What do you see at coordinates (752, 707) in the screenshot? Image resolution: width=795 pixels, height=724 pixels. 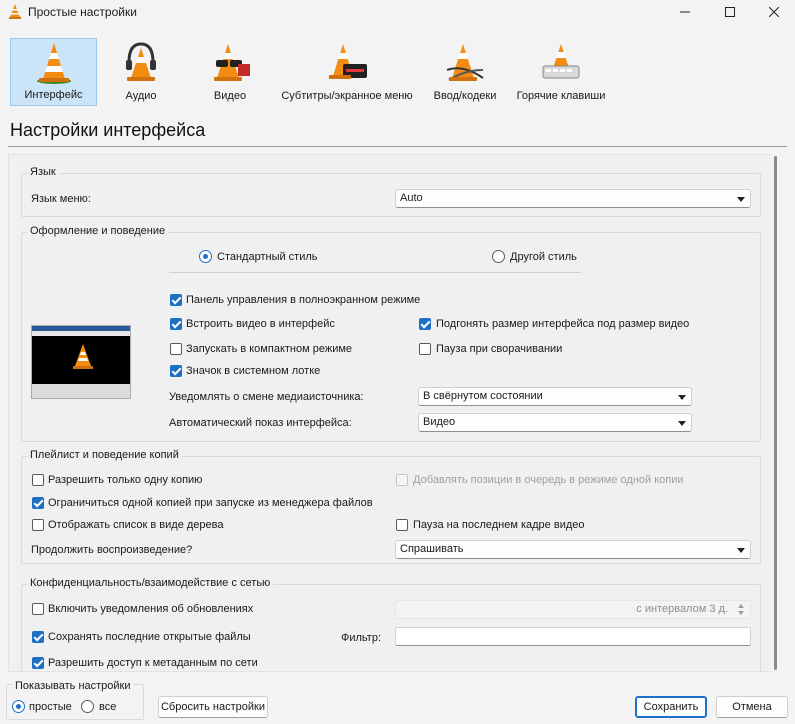 I see `cancel-button: Отмена` at bounding box center [752, 707].